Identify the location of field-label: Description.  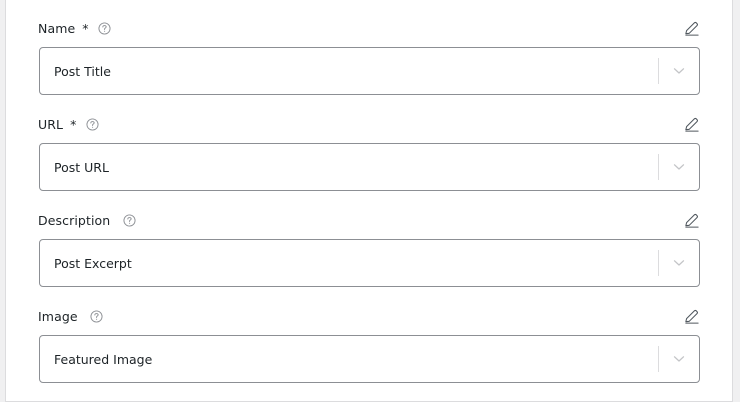
(74, 220).